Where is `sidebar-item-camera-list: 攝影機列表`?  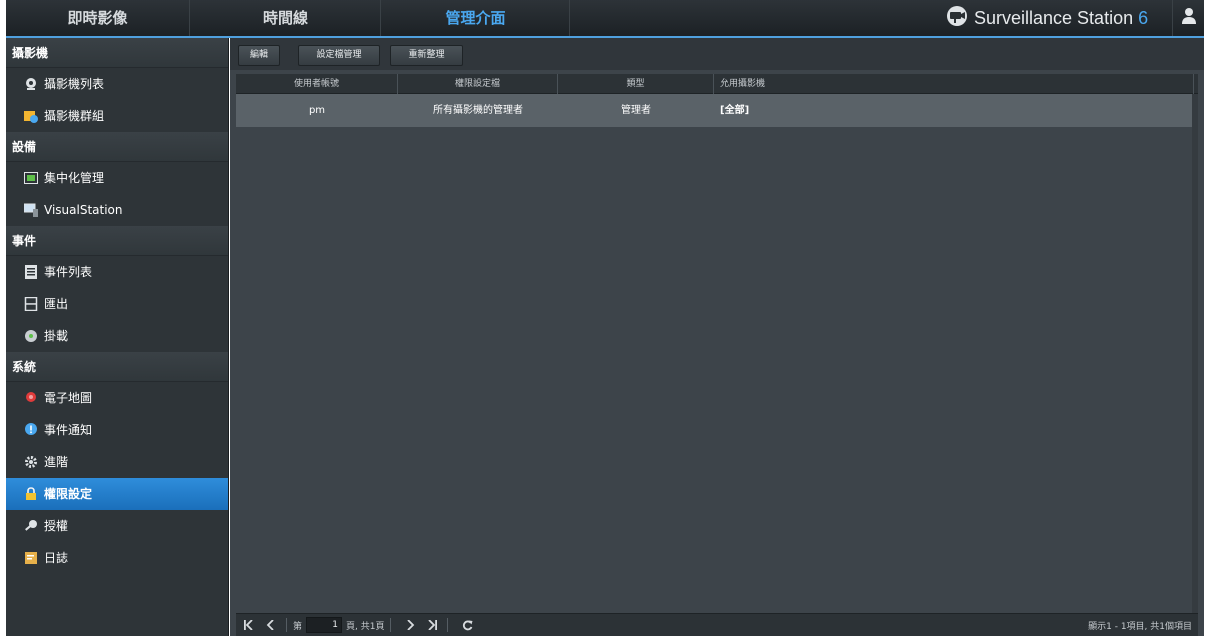 sidebar-item-camera-list: 攝影機列表 is located at coordinates (117, 84).